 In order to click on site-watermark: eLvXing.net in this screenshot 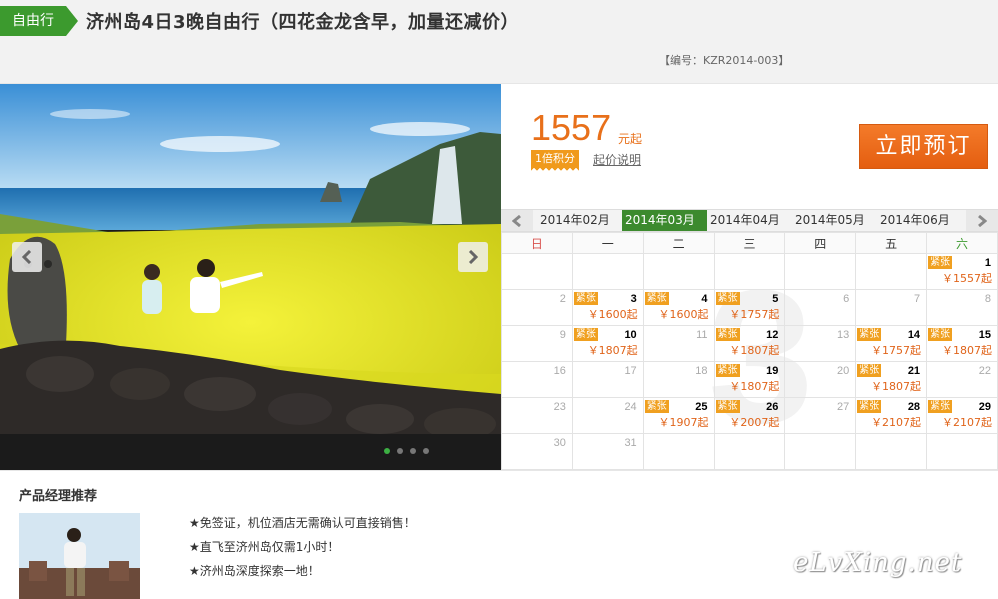, I will do `click(878, 563)`.